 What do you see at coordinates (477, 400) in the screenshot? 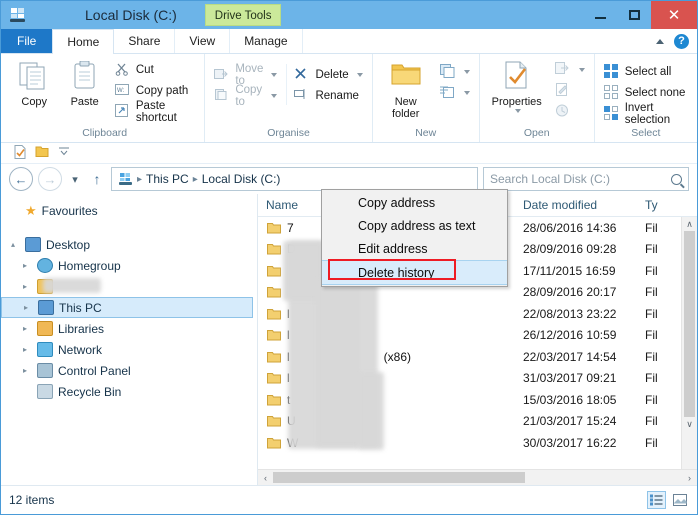
I see `table-row: t 15/03/2016 18:05 Fil` at bounding box center [477, 400].